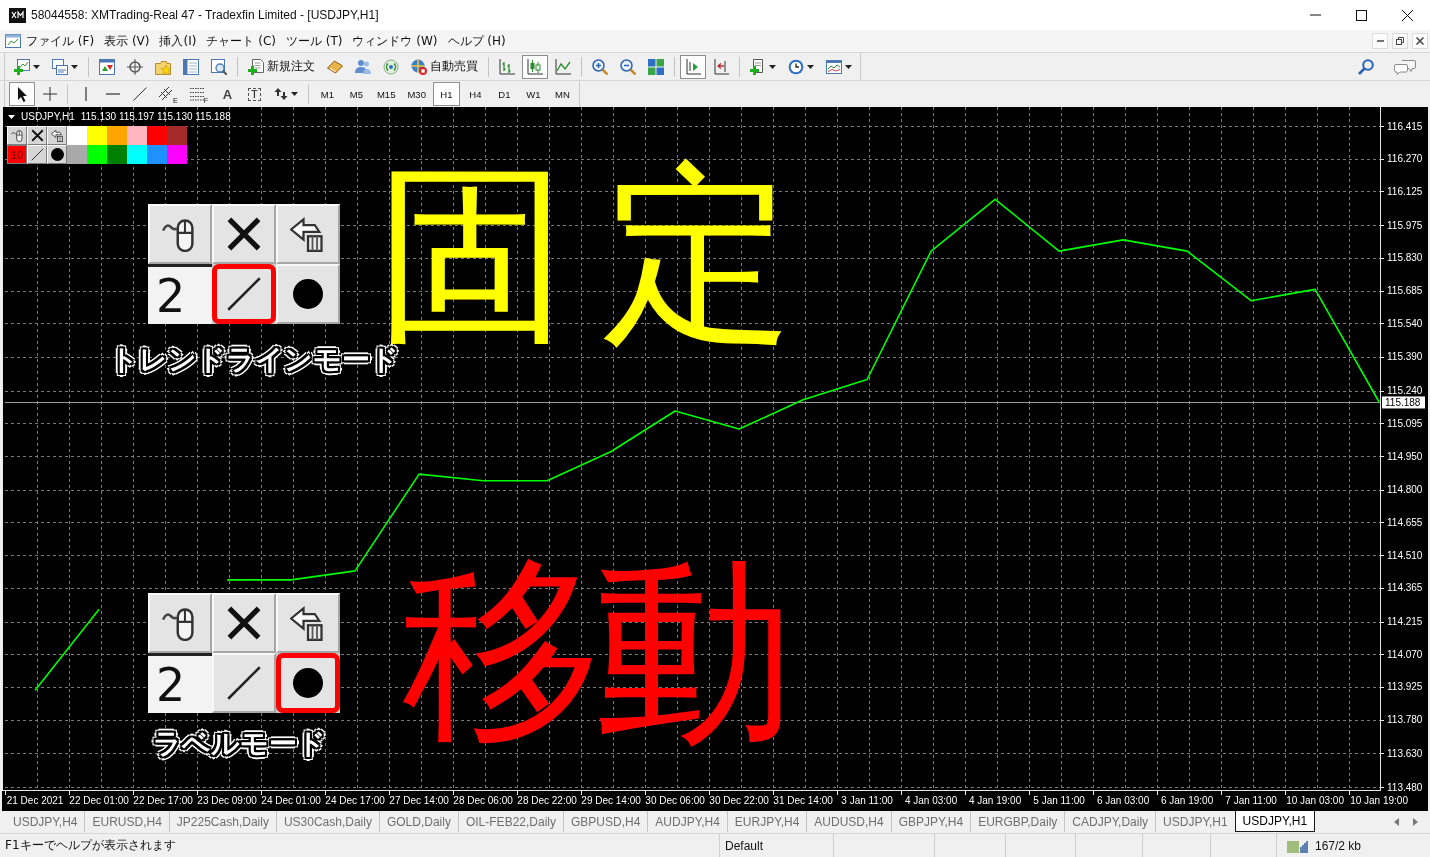 The width and height of the screenshot is (1430, 857). I want to click on right-arrow-icon, so click(1415, 821).